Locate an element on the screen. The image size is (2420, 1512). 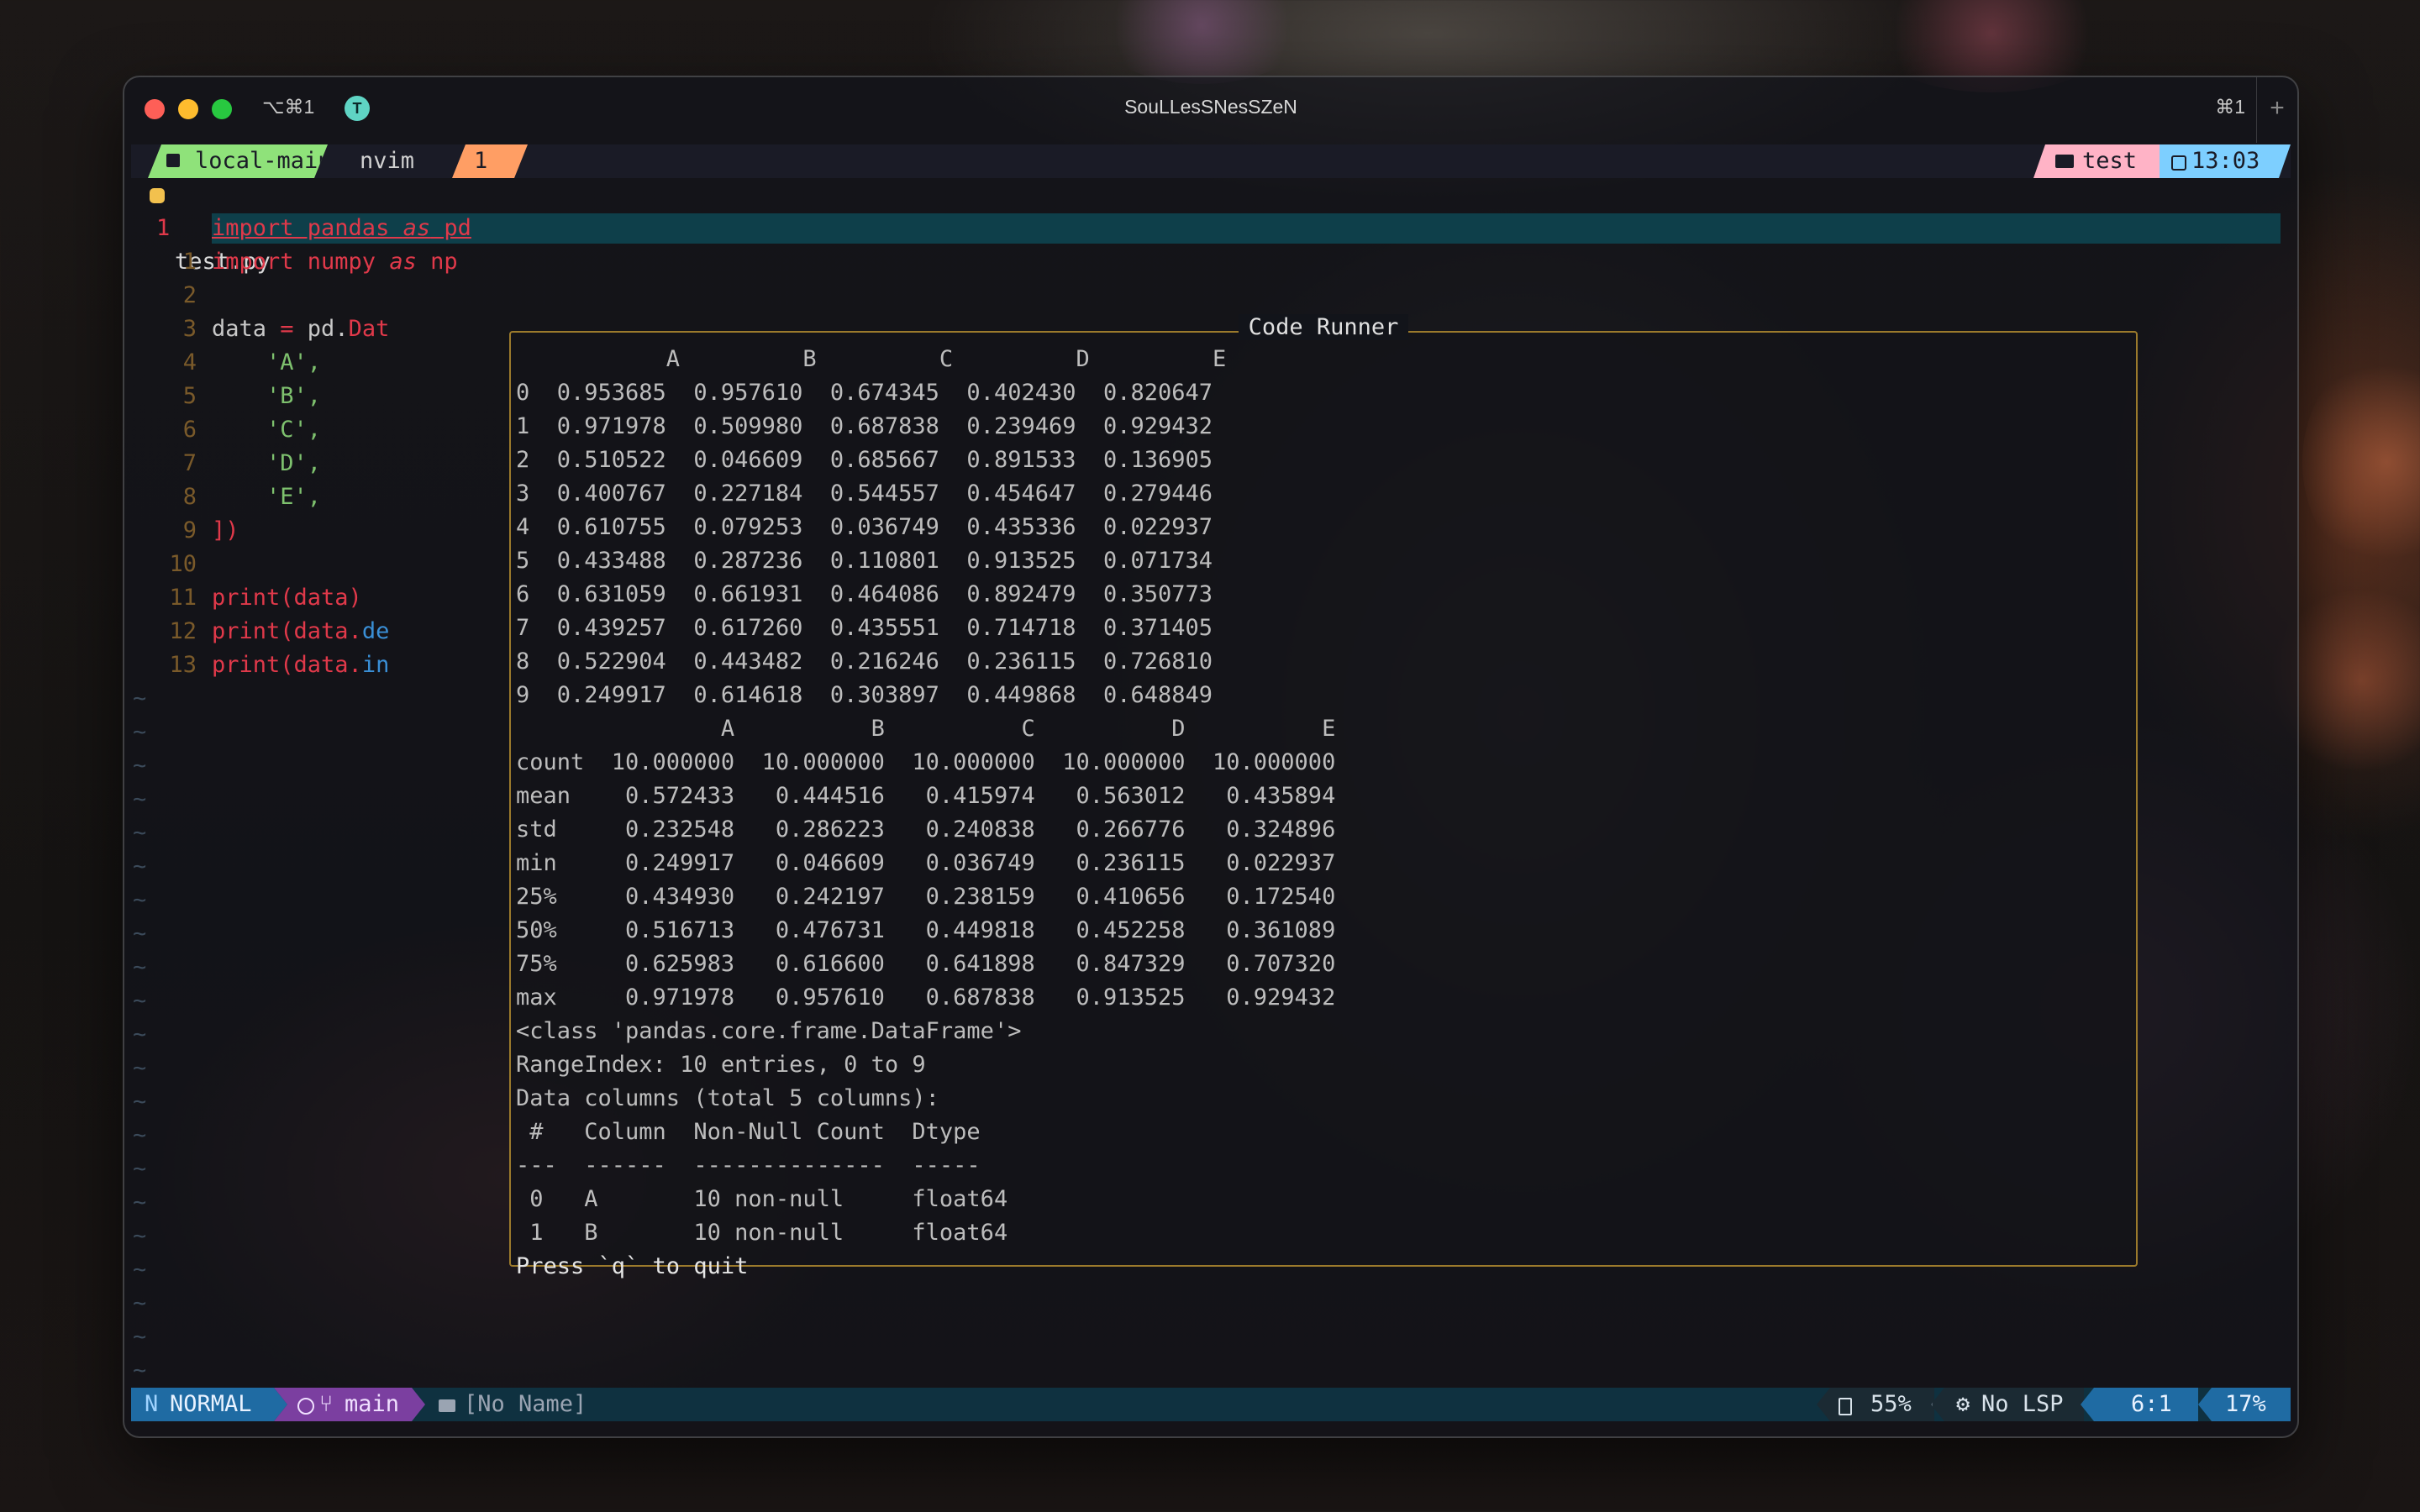
cursor-position-segment: 6:1 is located at coordinates (2140, 1404).